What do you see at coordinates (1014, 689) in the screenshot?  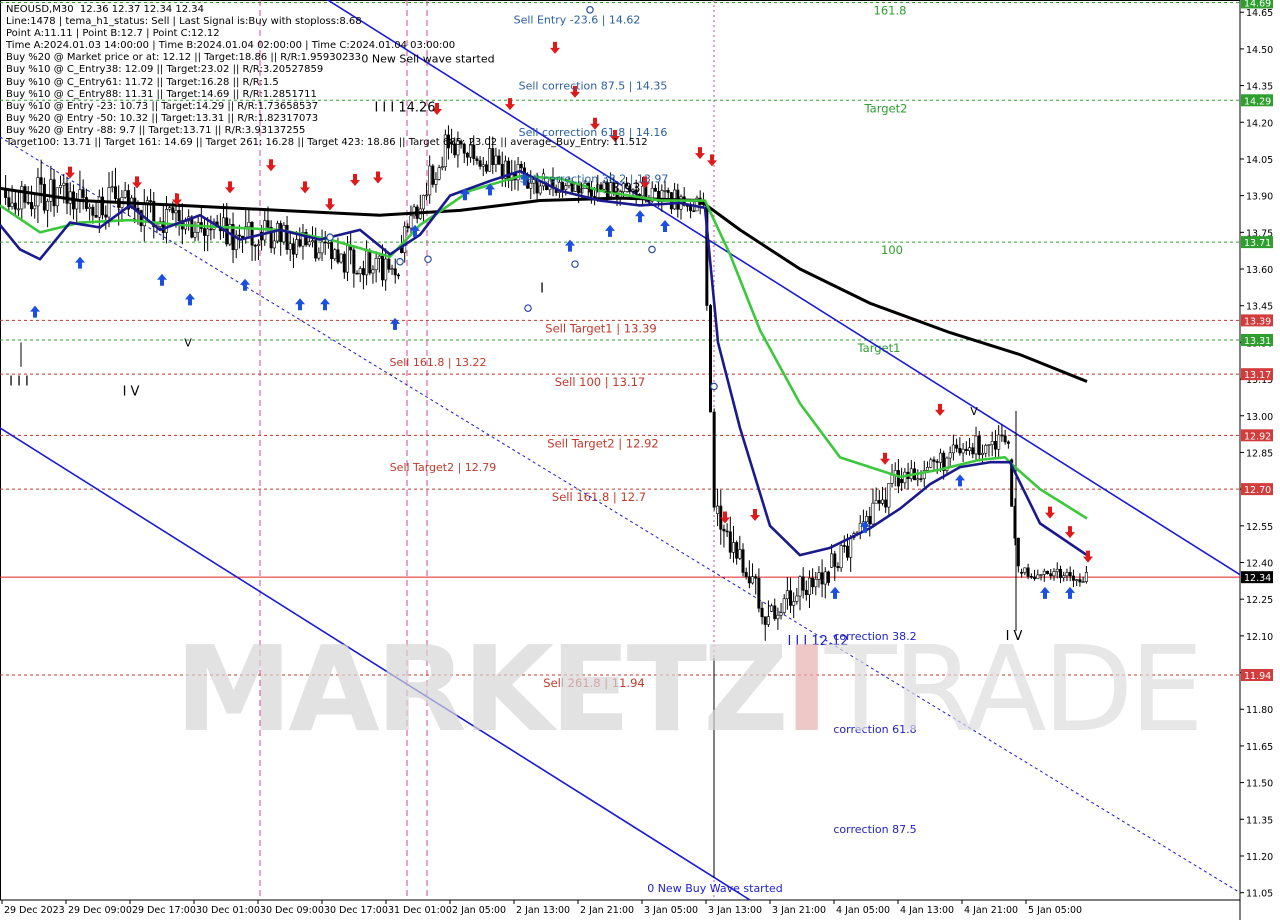 I see `watermark-part3: TRADE` at bounding box center [1014, 689].